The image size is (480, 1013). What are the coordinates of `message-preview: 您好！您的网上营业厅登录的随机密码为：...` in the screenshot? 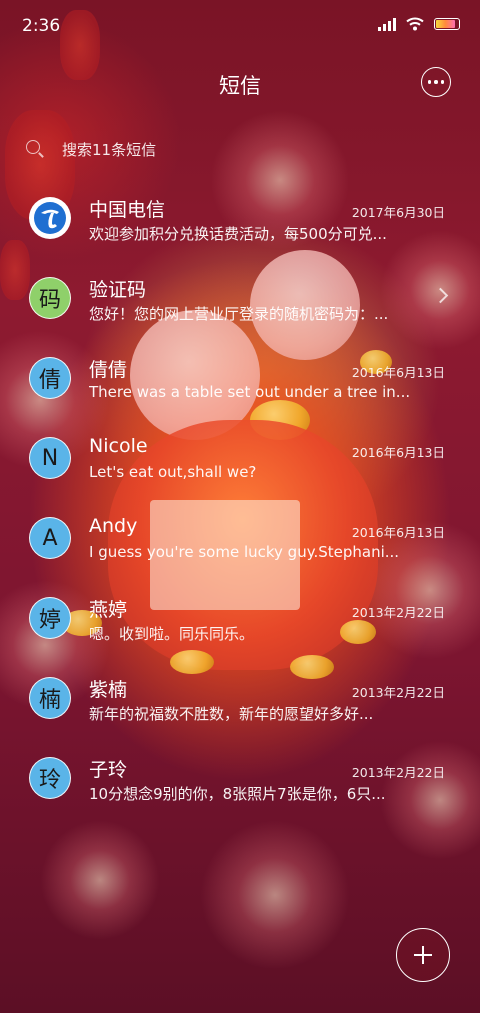 It's located at (239, 314).